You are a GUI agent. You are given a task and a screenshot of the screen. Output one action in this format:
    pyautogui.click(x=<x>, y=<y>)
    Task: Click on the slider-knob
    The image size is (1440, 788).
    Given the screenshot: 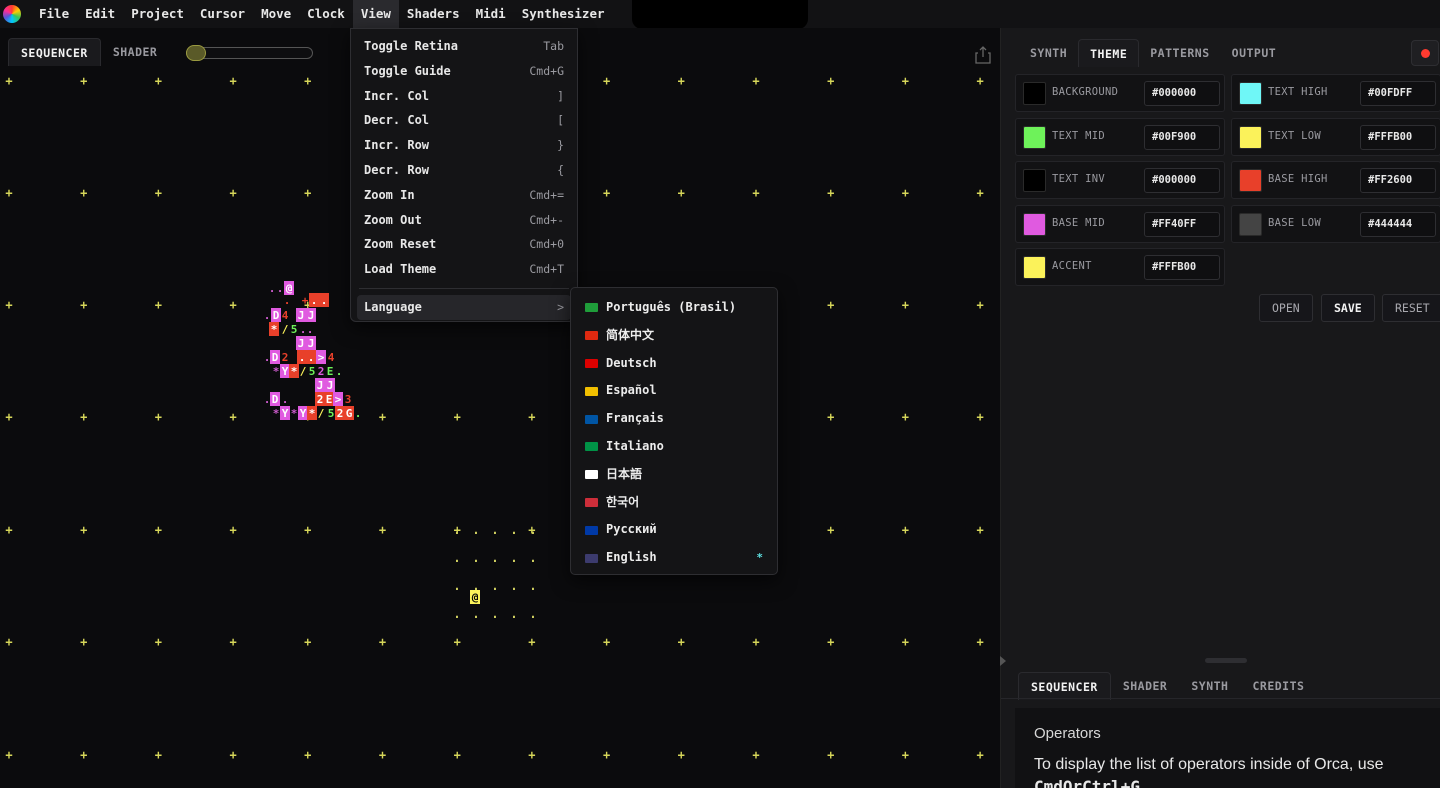 What is the action you would take?
    pyautogui.click(x=196, y=53)
    